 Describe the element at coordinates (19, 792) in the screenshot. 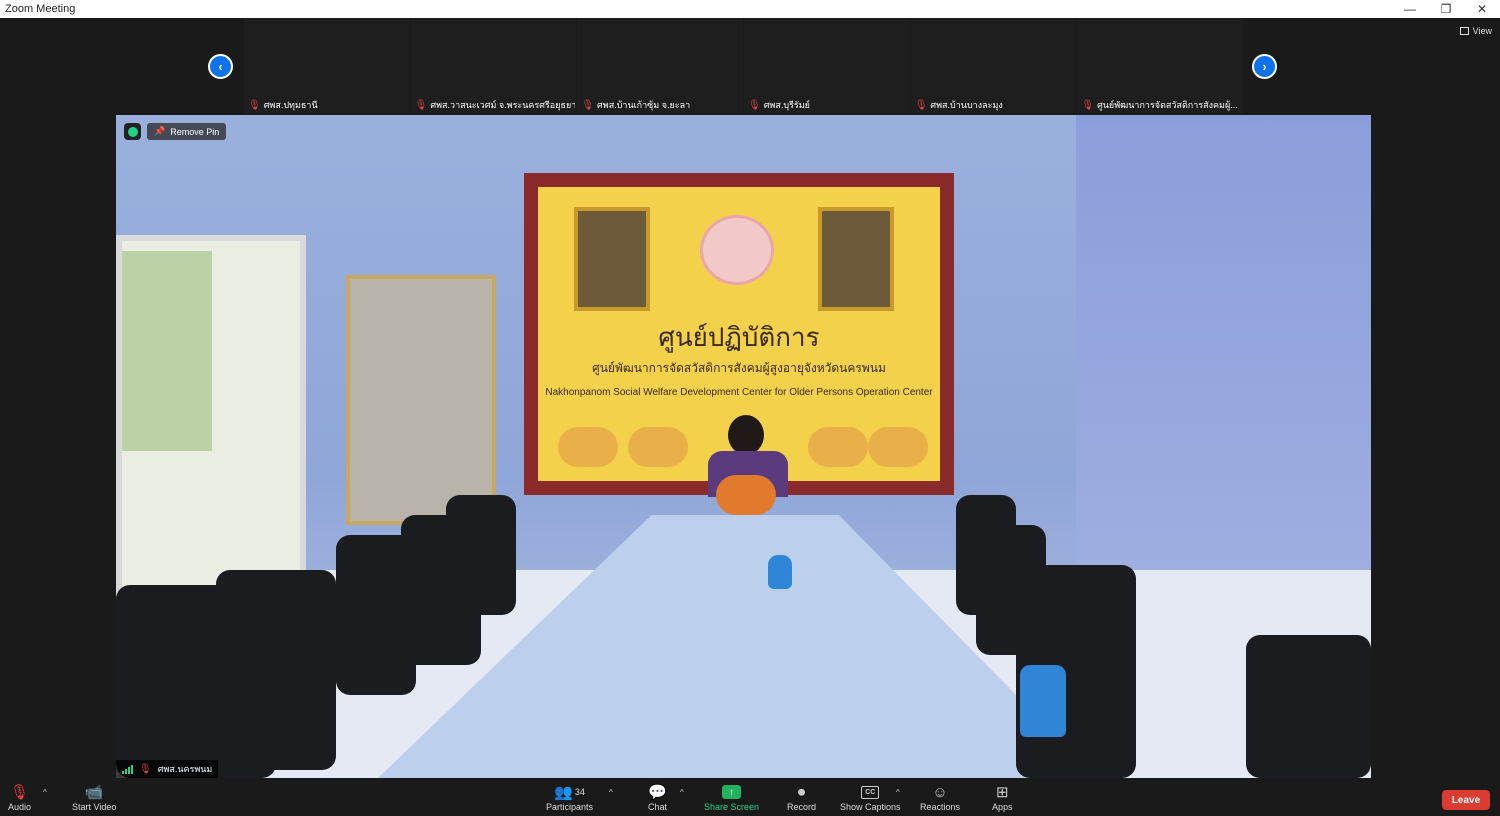

I see `microphone-muted-icon: 🎙` at that location.